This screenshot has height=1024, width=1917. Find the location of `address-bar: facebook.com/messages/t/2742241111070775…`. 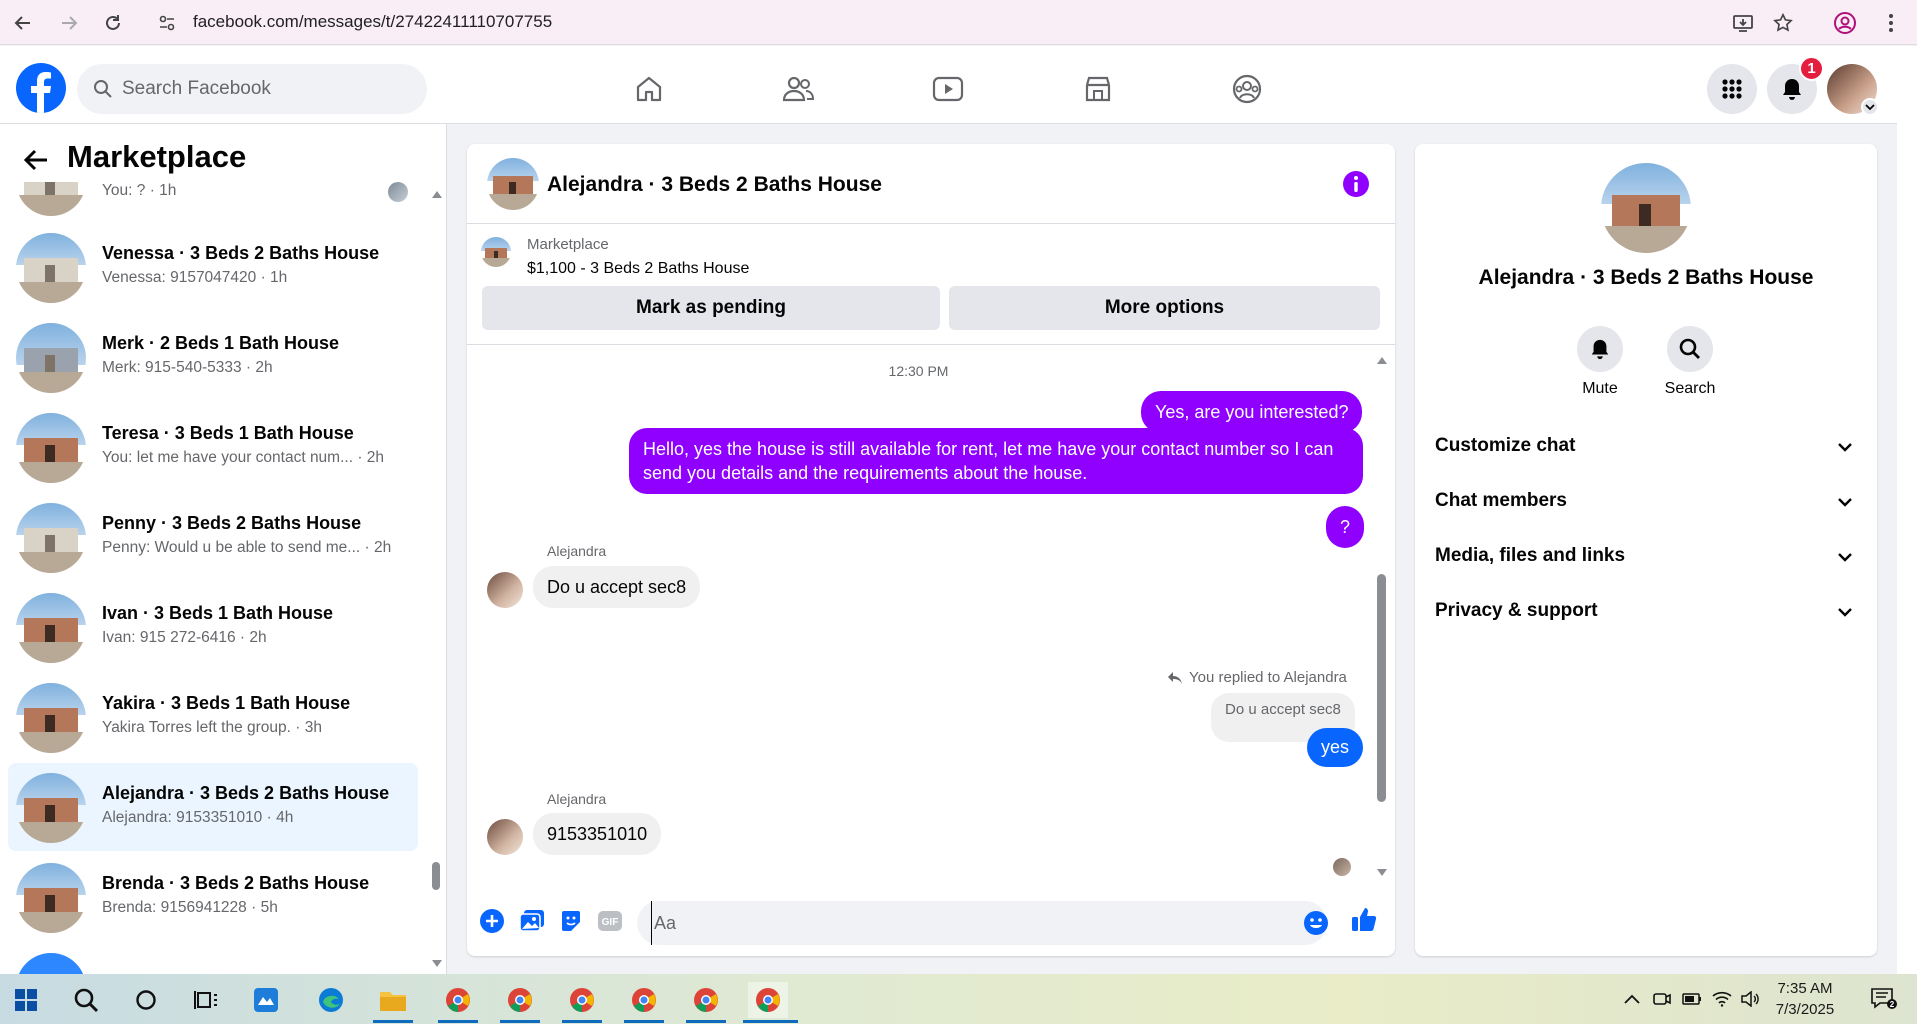

address-bar: facebook.com/messages/t/2742241111070775… is located at coordinates (372, 22).